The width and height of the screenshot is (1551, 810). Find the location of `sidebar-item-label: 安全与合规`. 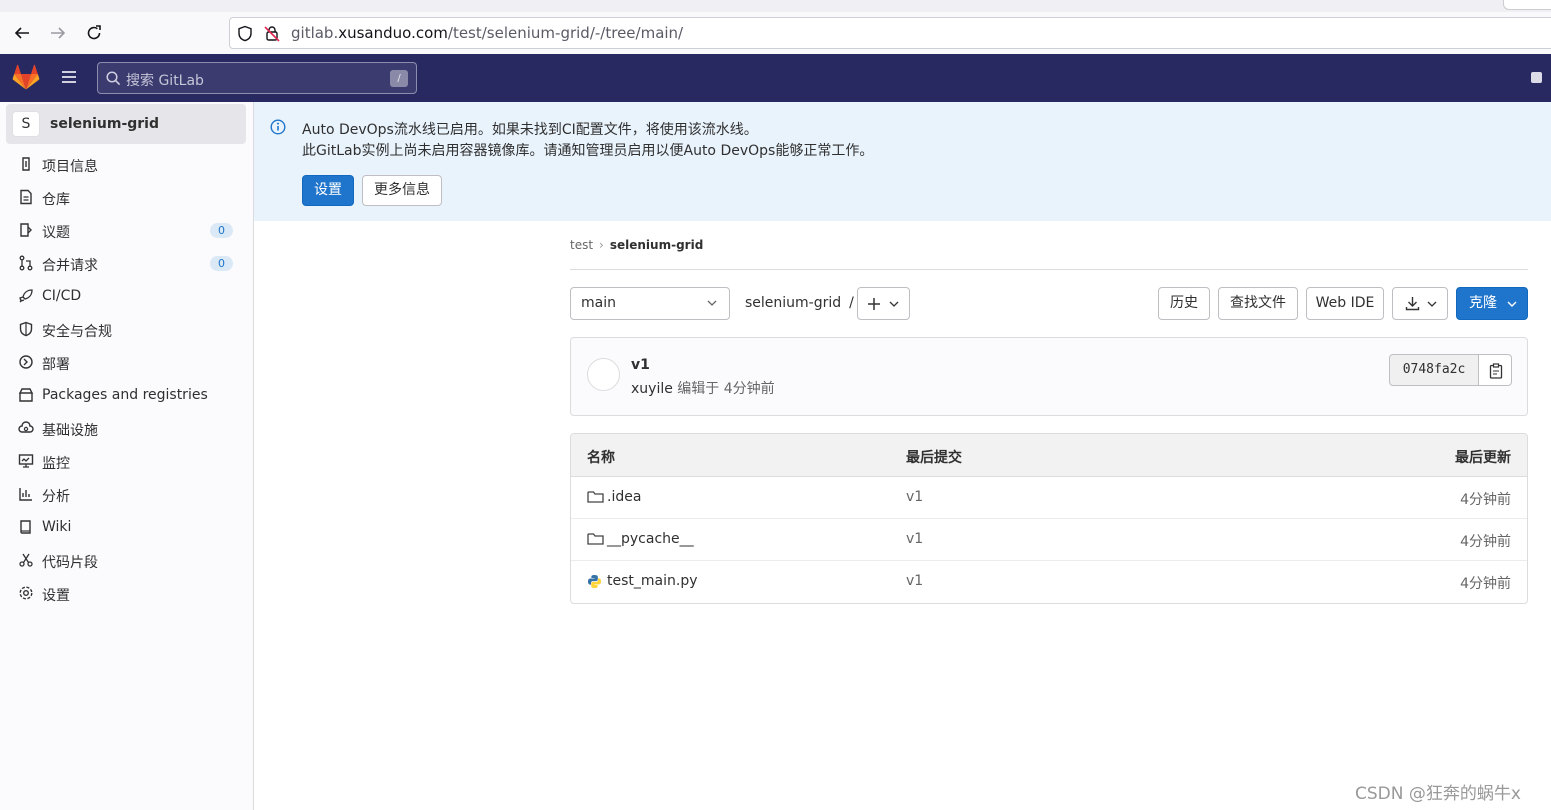

sidebar-item-label: 安全与合规 is located at coordinates (77, 332).